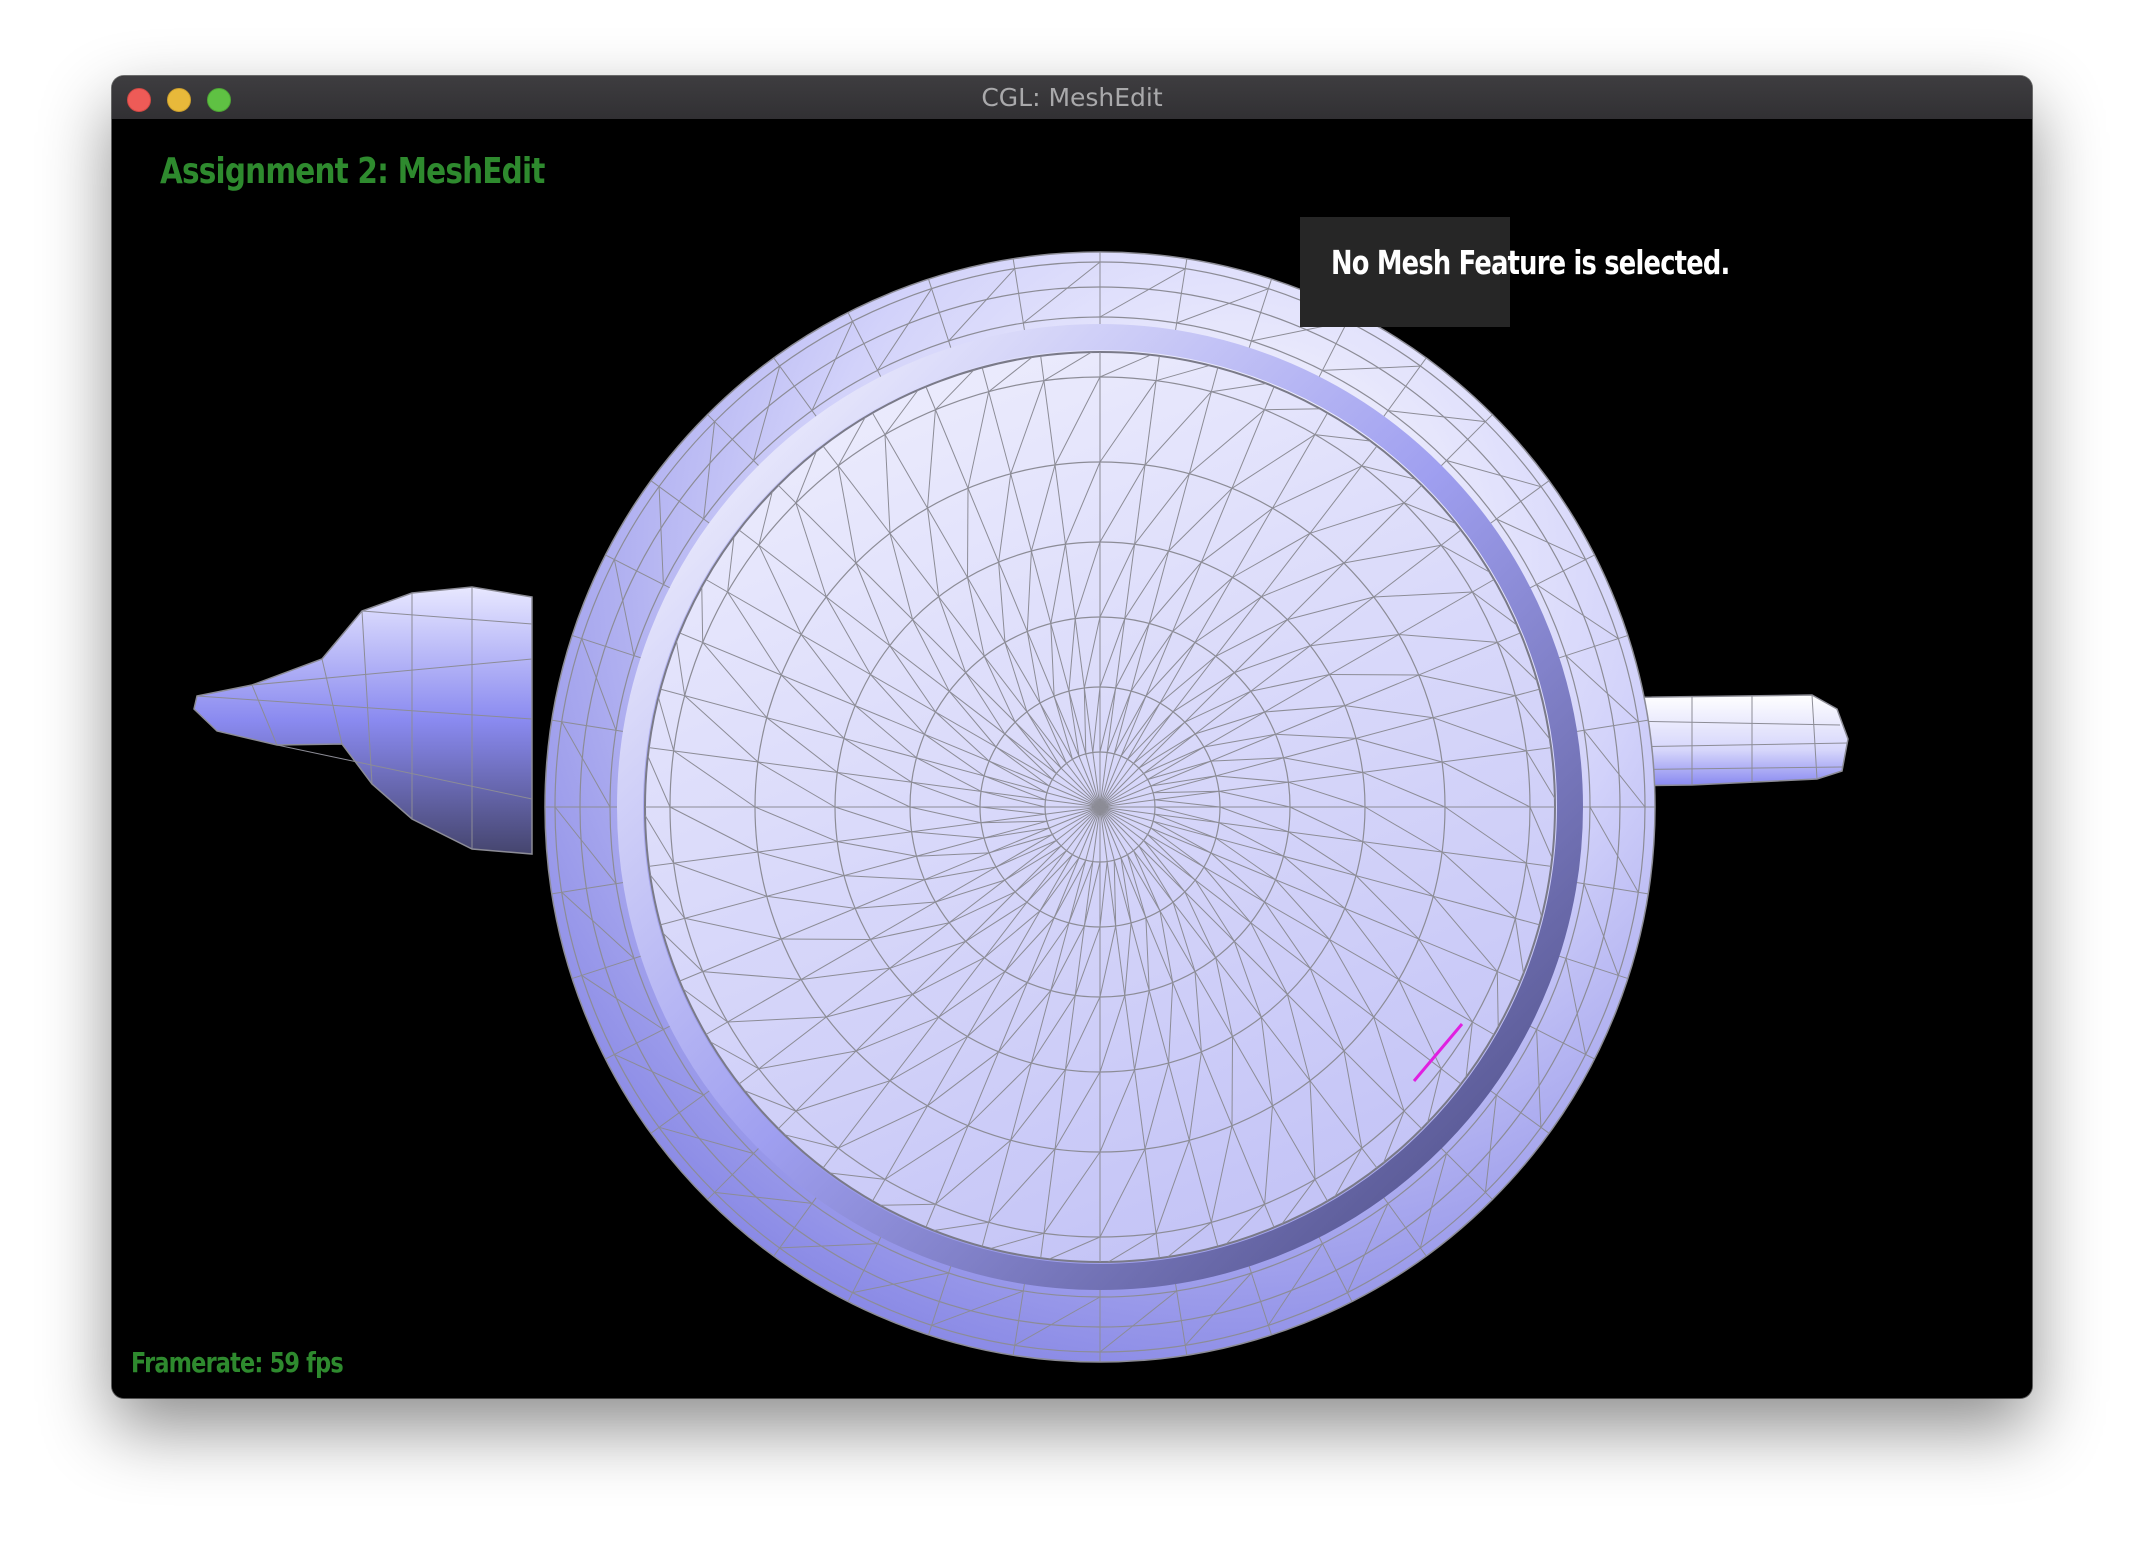 This screenshot has width=2144, height=1548. I want to click on window-title: CGL: MeshEdit, so click(1072, 97).